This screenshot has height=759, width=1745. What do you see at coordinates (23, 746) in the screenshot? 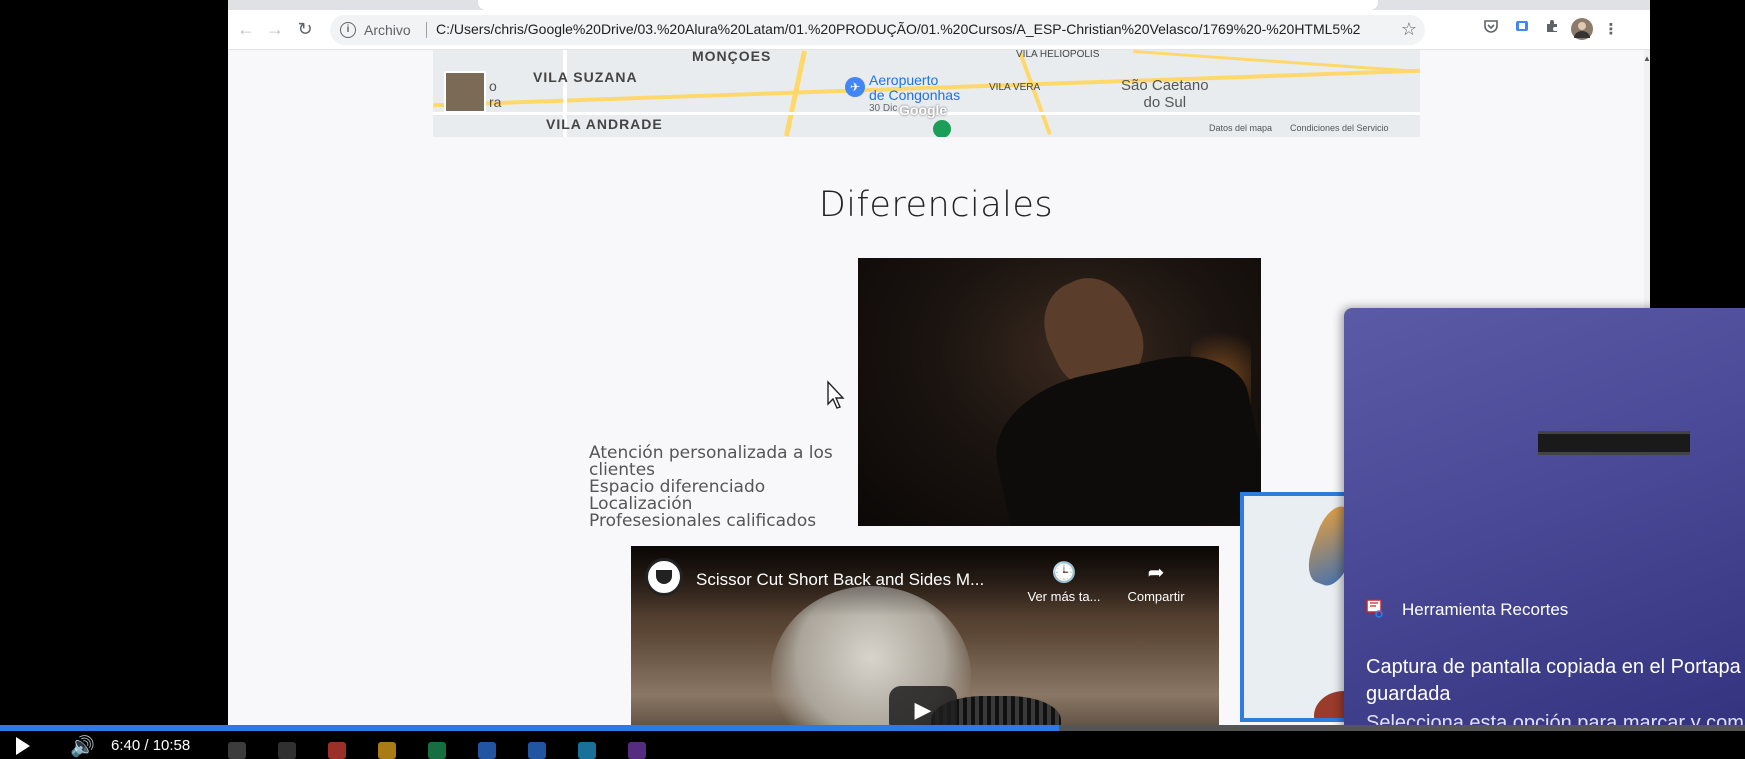
I see `play-icon` at bounding box center [23, 746].